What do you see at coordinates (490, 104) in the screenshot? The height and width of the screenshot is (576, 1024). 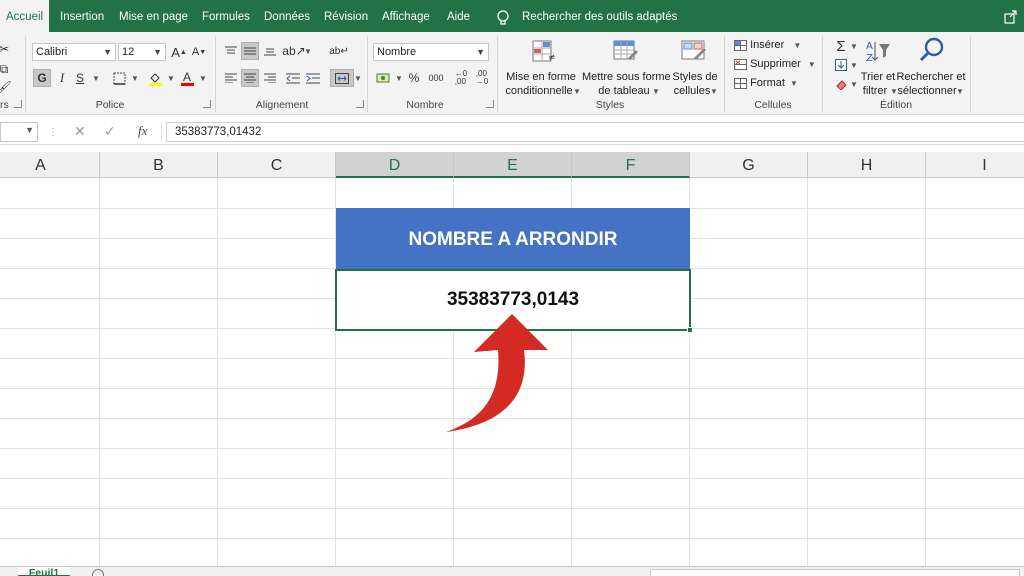 I see `nombre-launcher-icon` at bounding box center [490, 104].